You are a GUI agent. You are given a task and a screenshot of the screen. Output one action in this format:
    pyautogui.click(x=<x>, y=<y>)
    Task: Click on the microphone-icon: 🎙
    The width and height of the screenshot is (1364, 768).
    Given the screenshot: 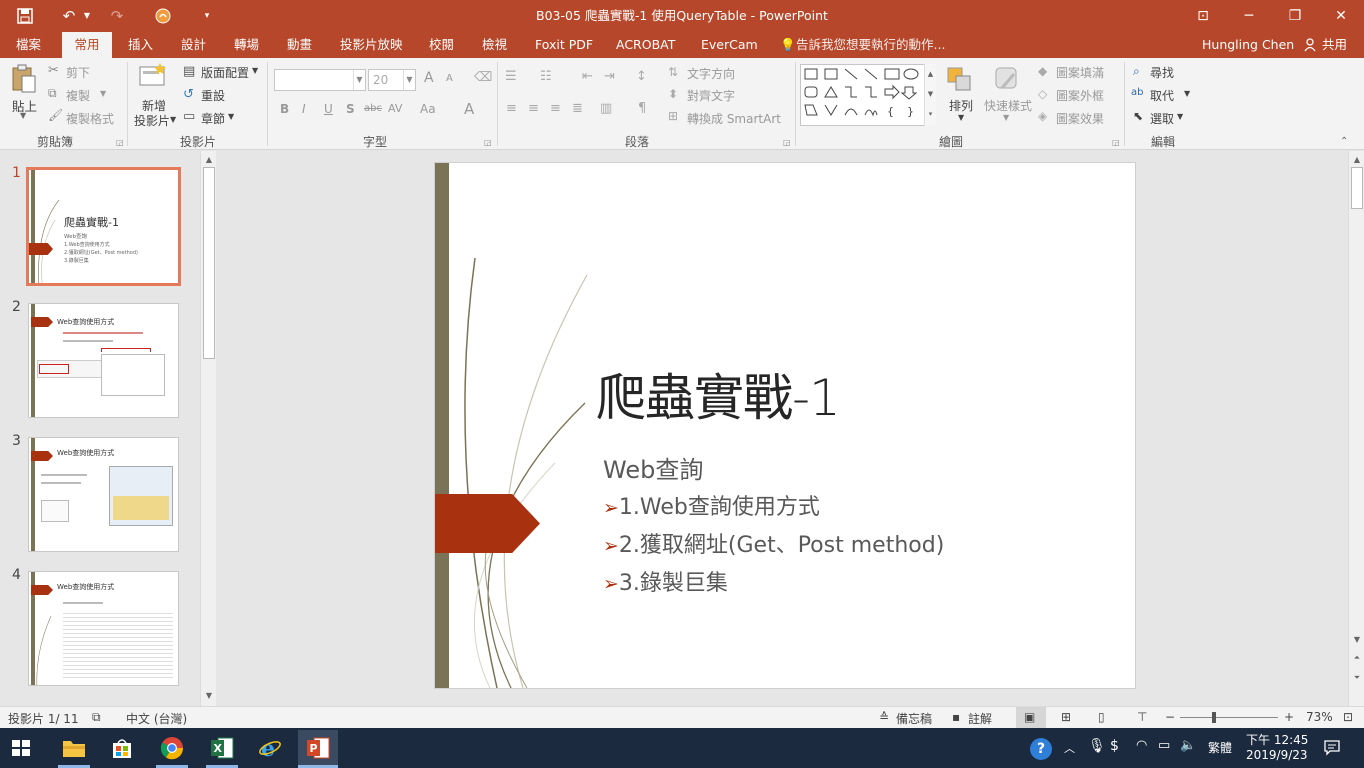 What is the action you would take?
    pyautogui.click(x=1097, y=746)
    